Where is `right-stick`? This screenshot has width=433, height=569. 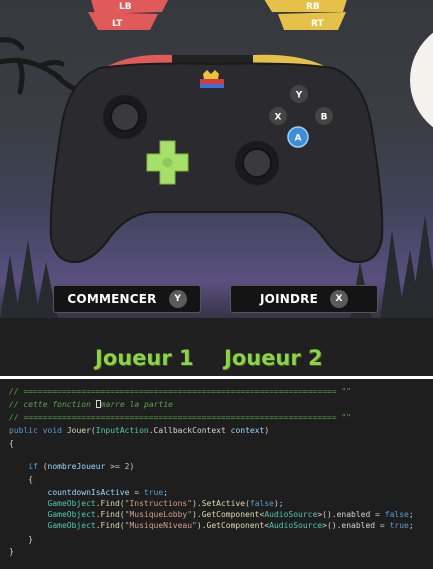 right-stick is located at coordinates (257, 163).